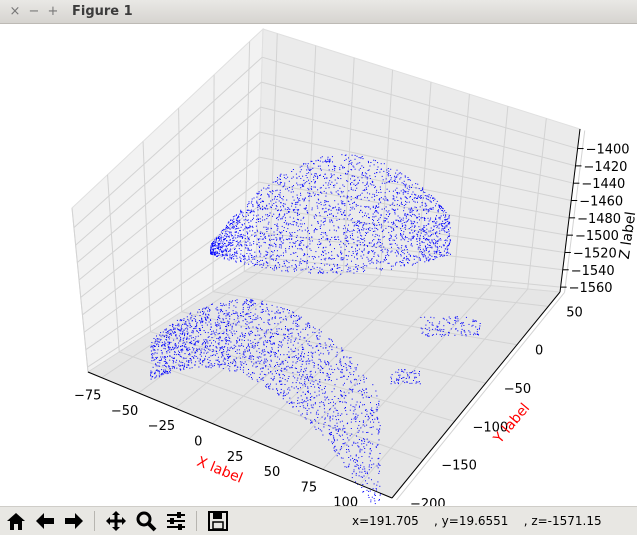  I want to click on close-icon: ×, so click(15, 12).